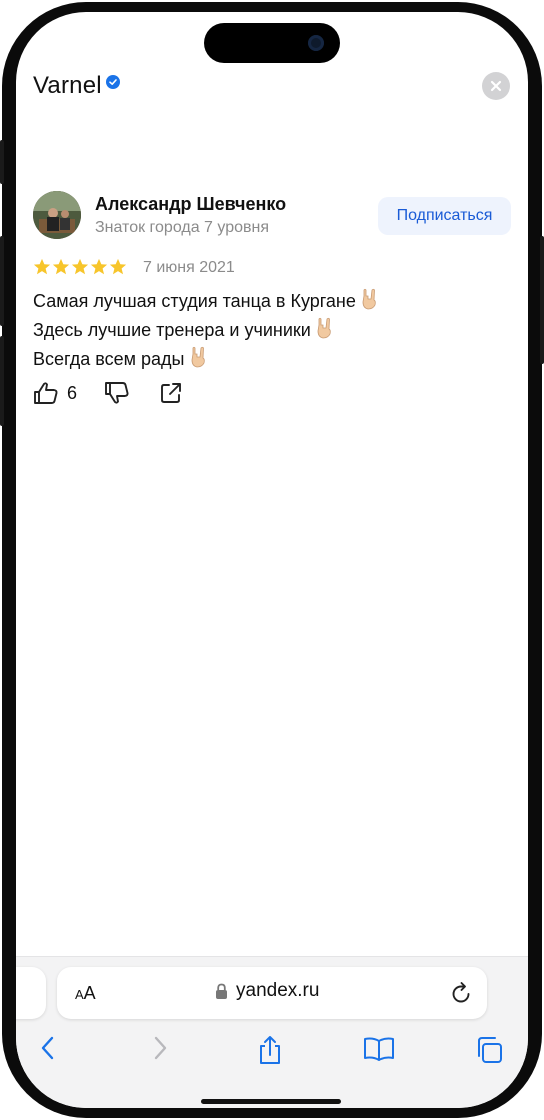 The width and height of the screenshot is (544, 1120). Describe the element at coordinates (72, 392) in the screenshot. I see `like-count: 6` at that location.